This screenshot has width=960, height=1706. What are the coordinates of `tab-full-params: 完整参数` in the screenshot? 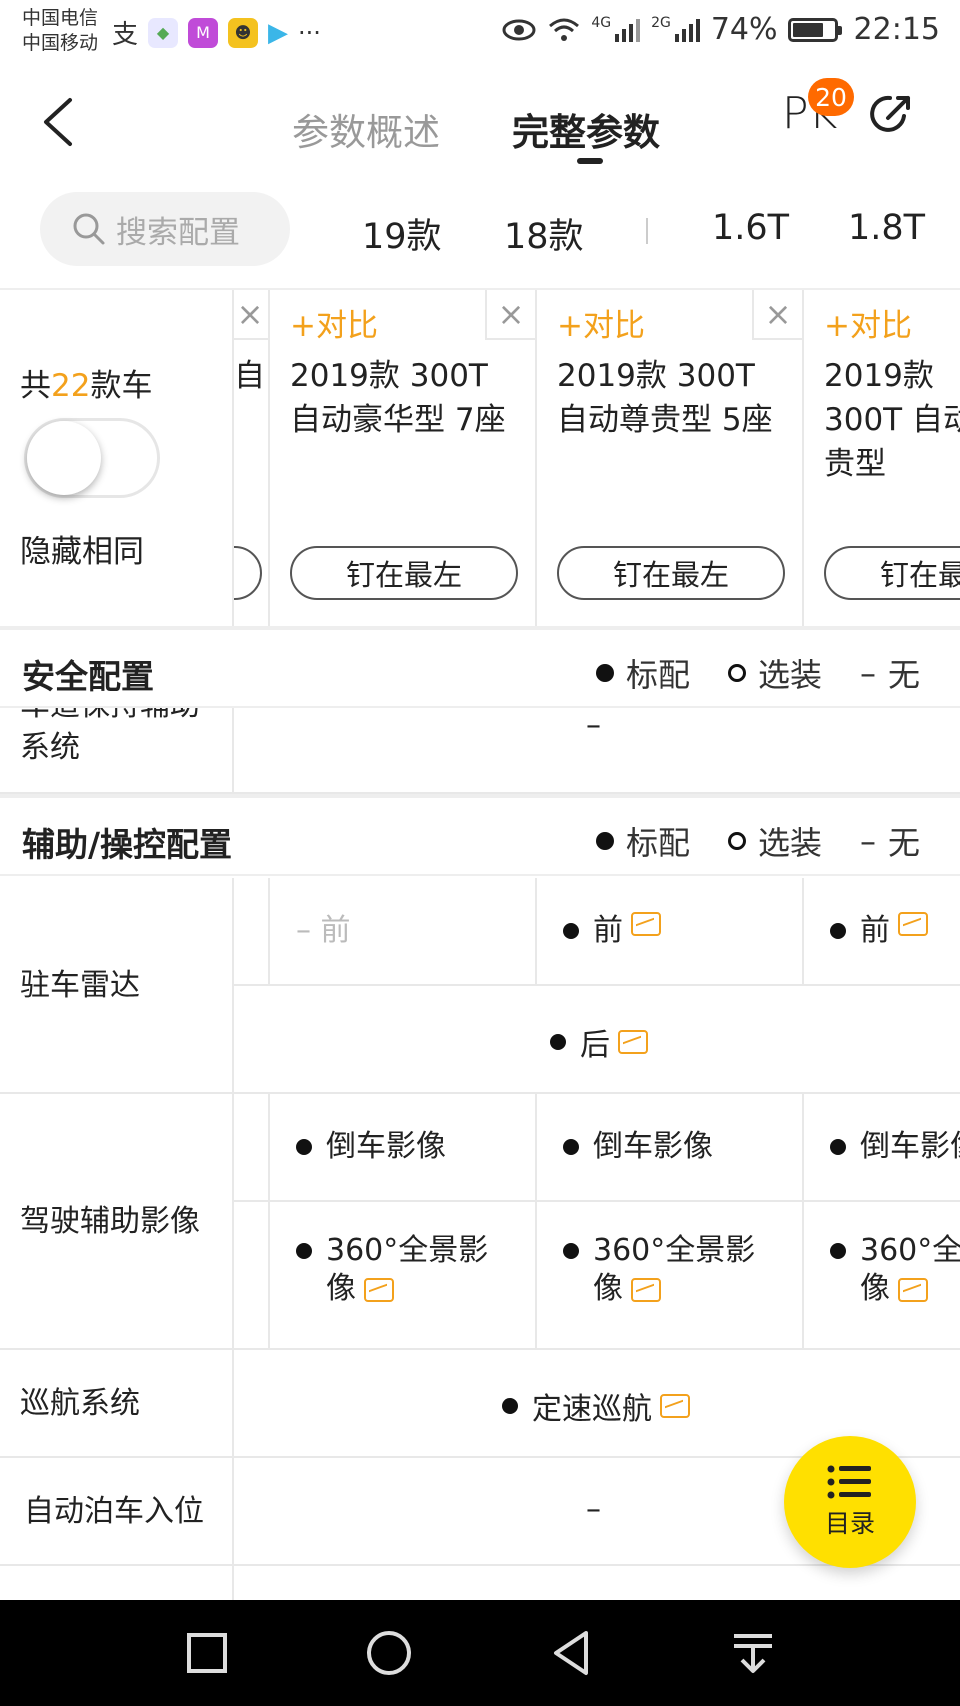 It's located at (586, 129).